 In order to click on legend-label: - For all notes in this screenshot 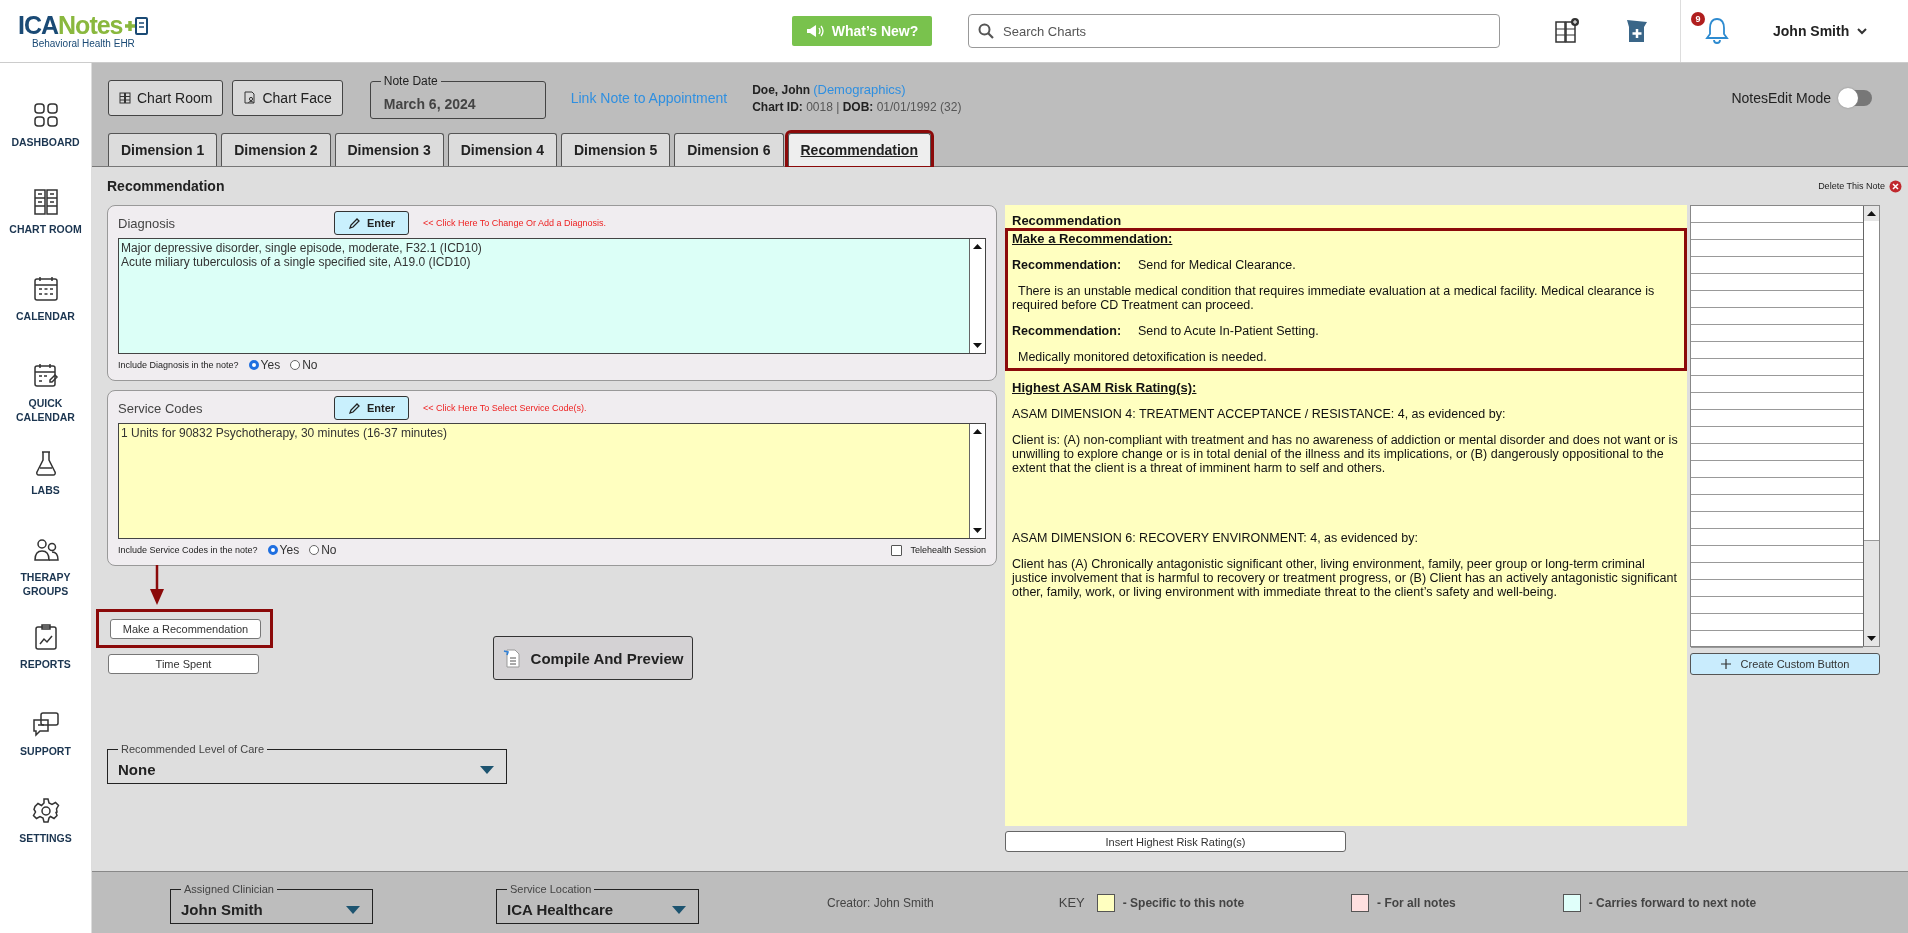, I will do `click(1416, 902)`.